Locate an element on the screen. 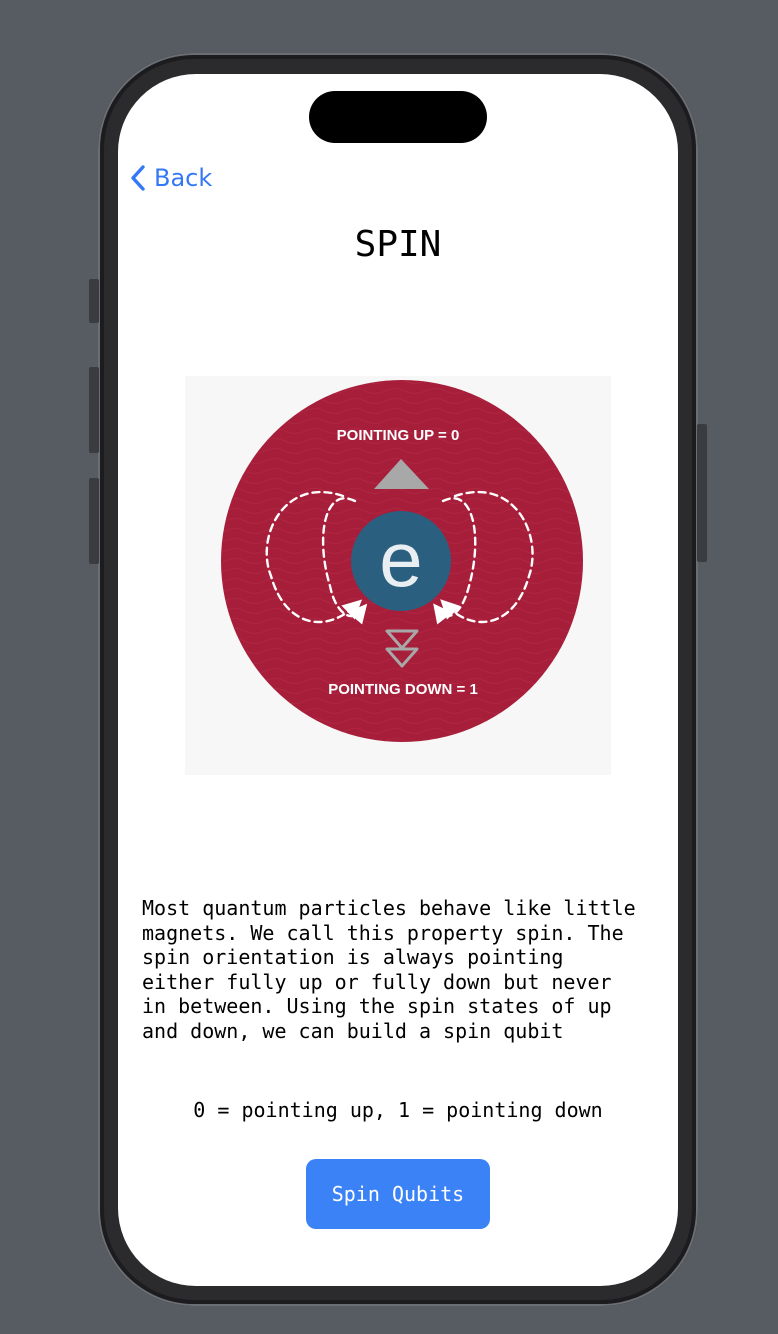  back-button: Back is located at coordinates (171, 178).